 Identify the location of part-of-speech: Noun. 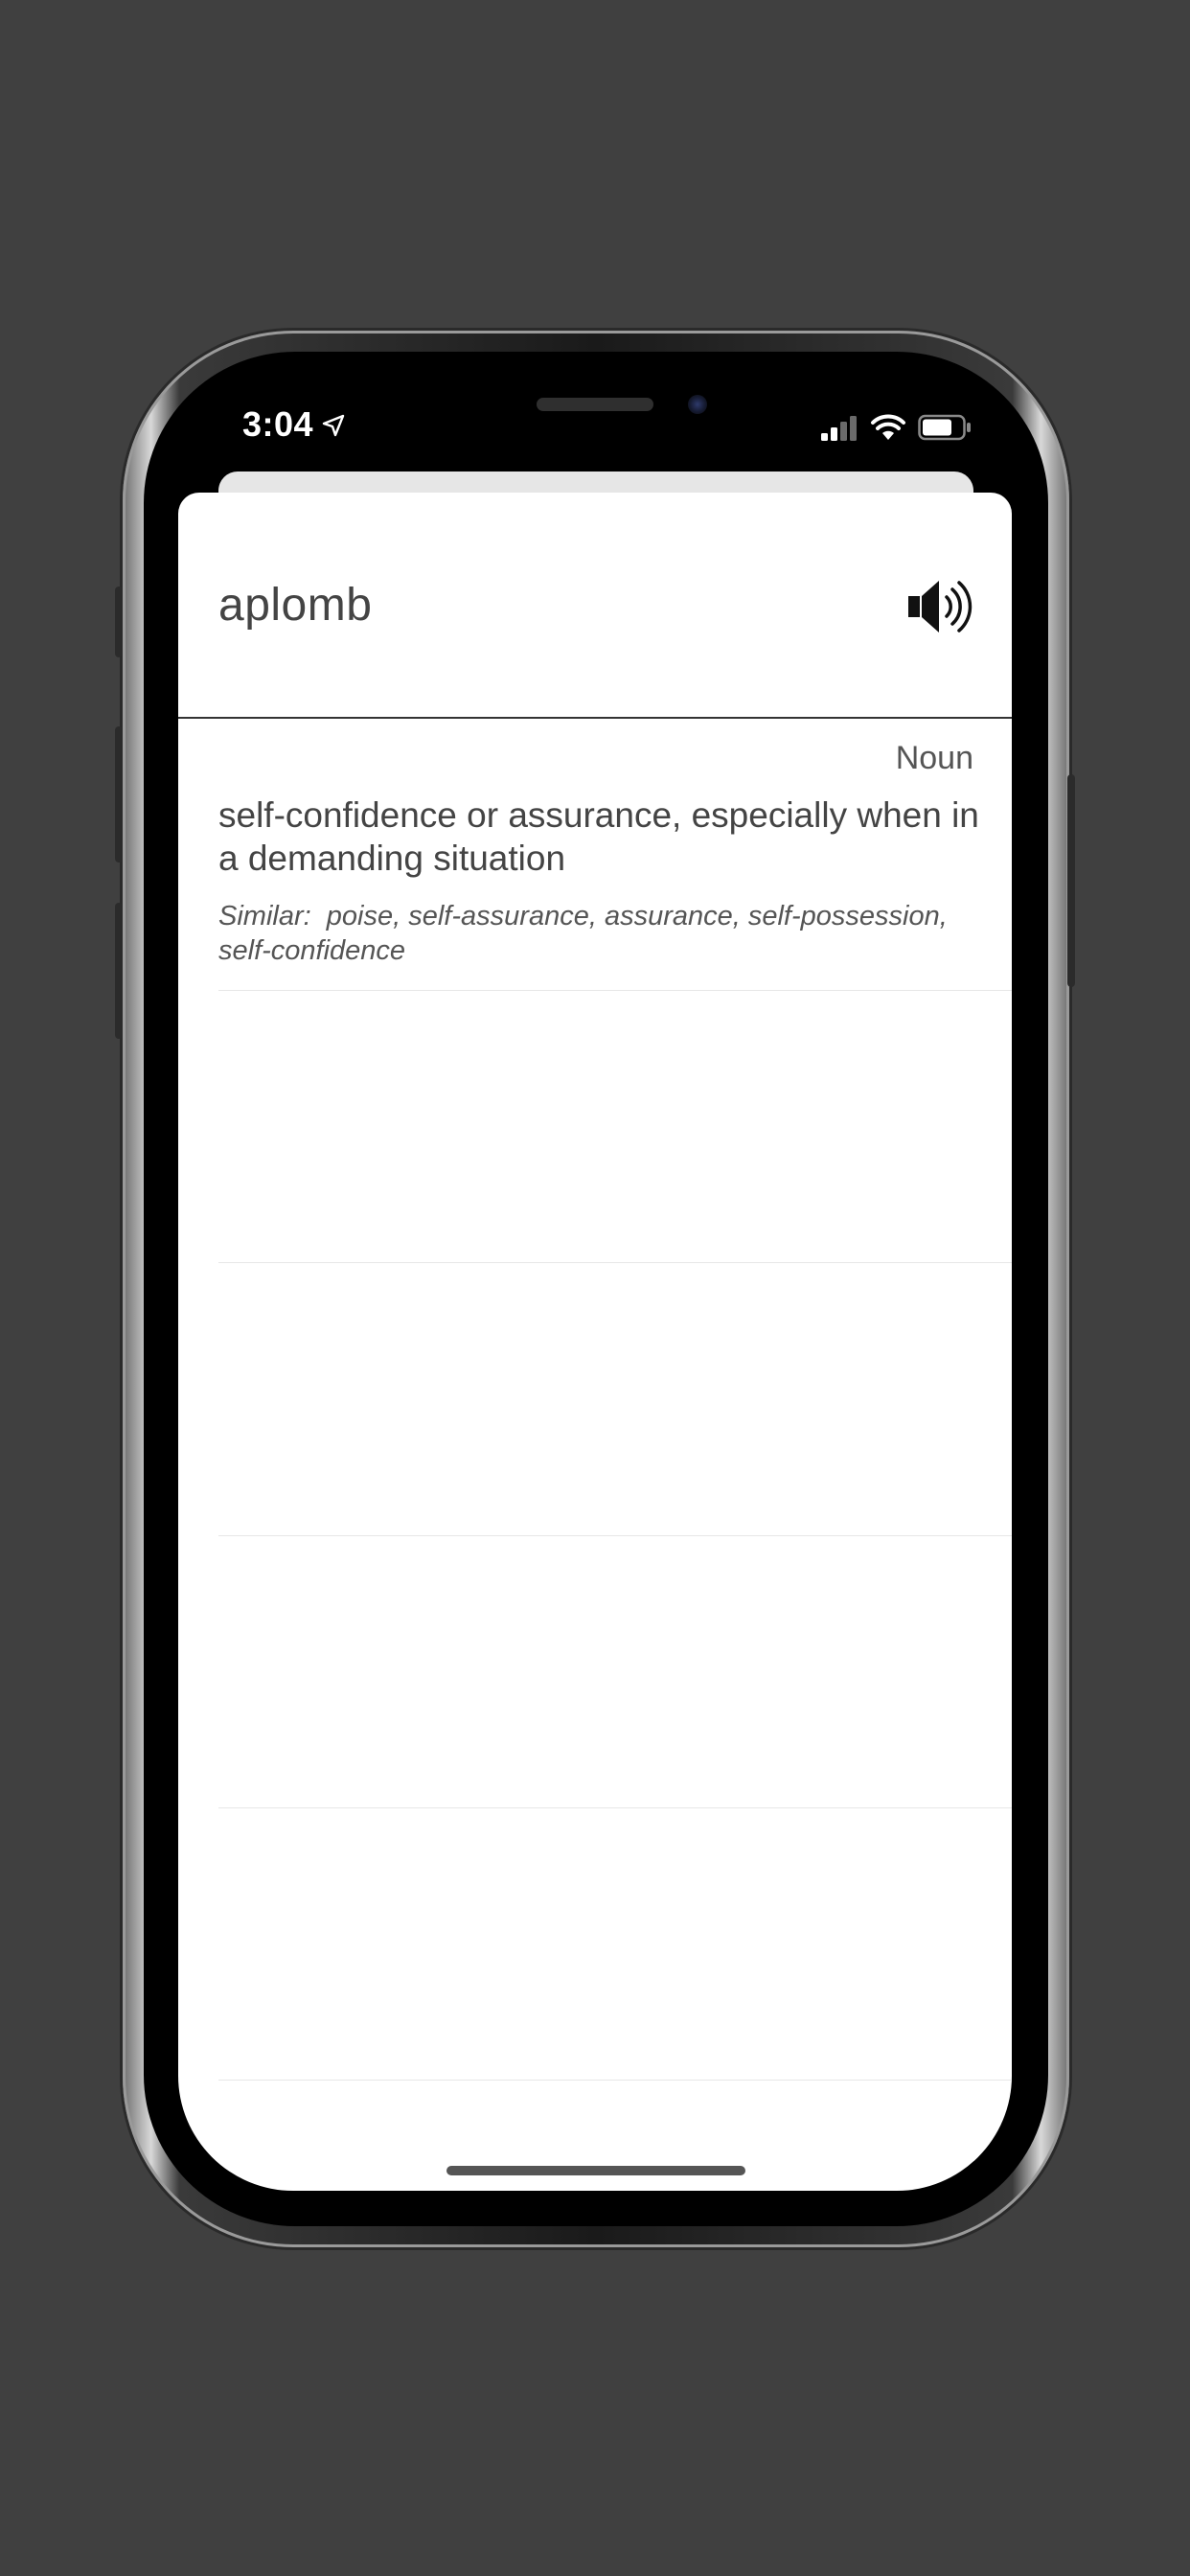
(934, 758).